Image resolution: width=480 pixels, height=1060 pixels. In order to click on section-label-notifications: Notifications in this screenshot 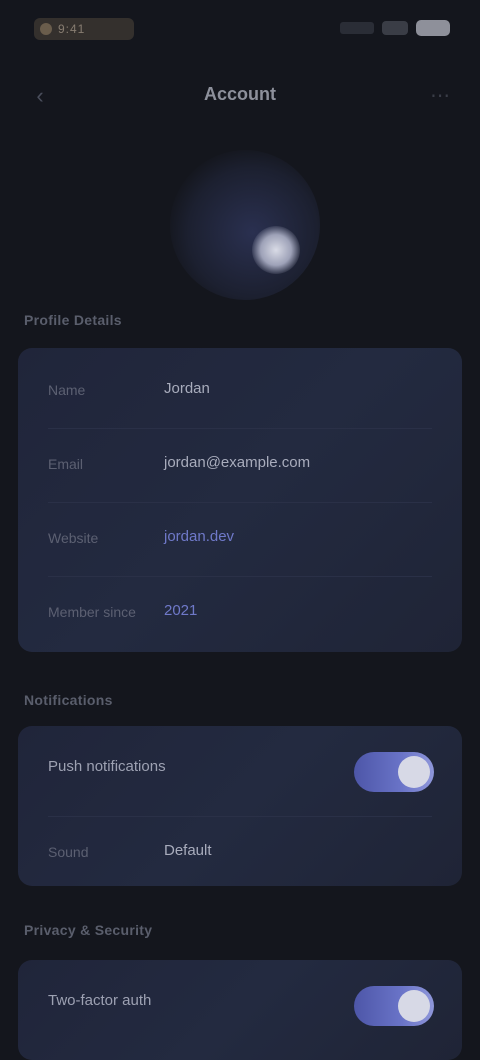, I will do `click(68, 700)`.